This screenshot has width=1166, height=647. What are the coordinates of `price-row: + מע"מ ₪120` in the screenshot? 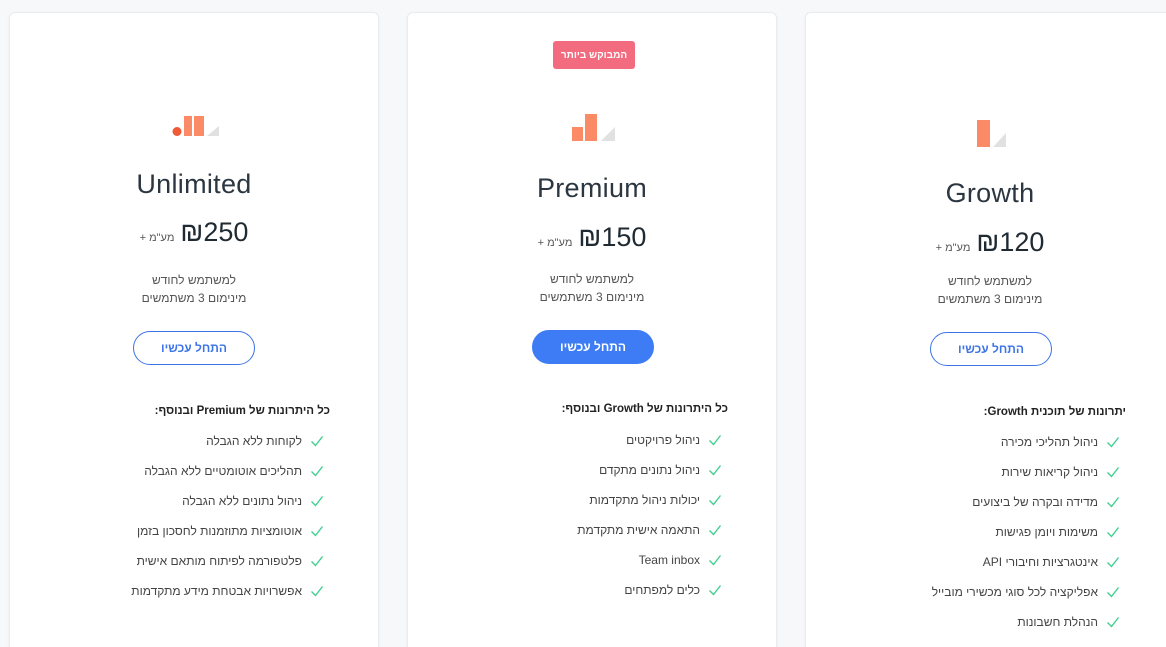 It's located at (986, 242).